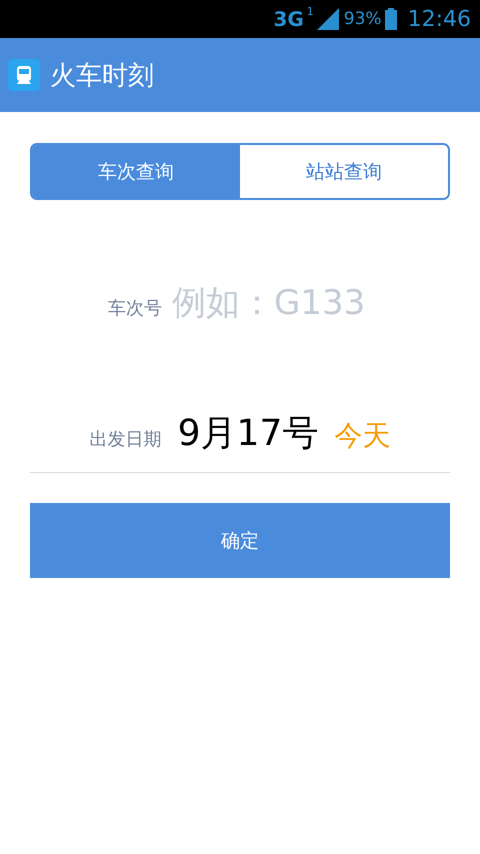  What do you see at coordinates (135, 308) in the screenshot?
I see `field-label: 车次号` at bounding box center [135, 308].